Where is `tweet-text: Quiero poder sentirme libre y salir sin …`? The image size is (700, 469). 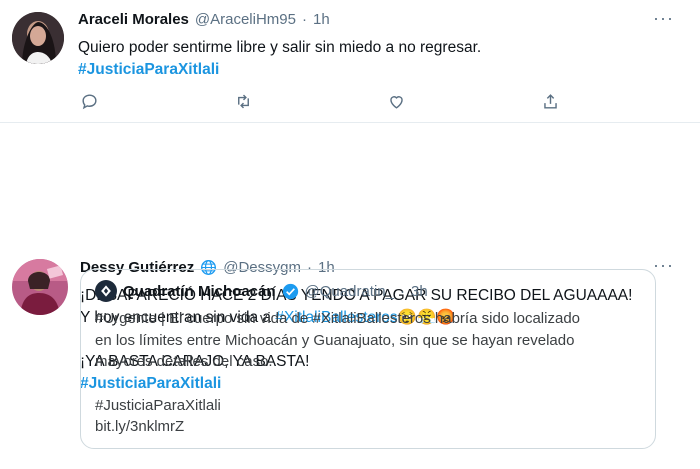 tweet-text: Quiero poder sentirme libre y salir sin … is located at coordinates (279, 59).